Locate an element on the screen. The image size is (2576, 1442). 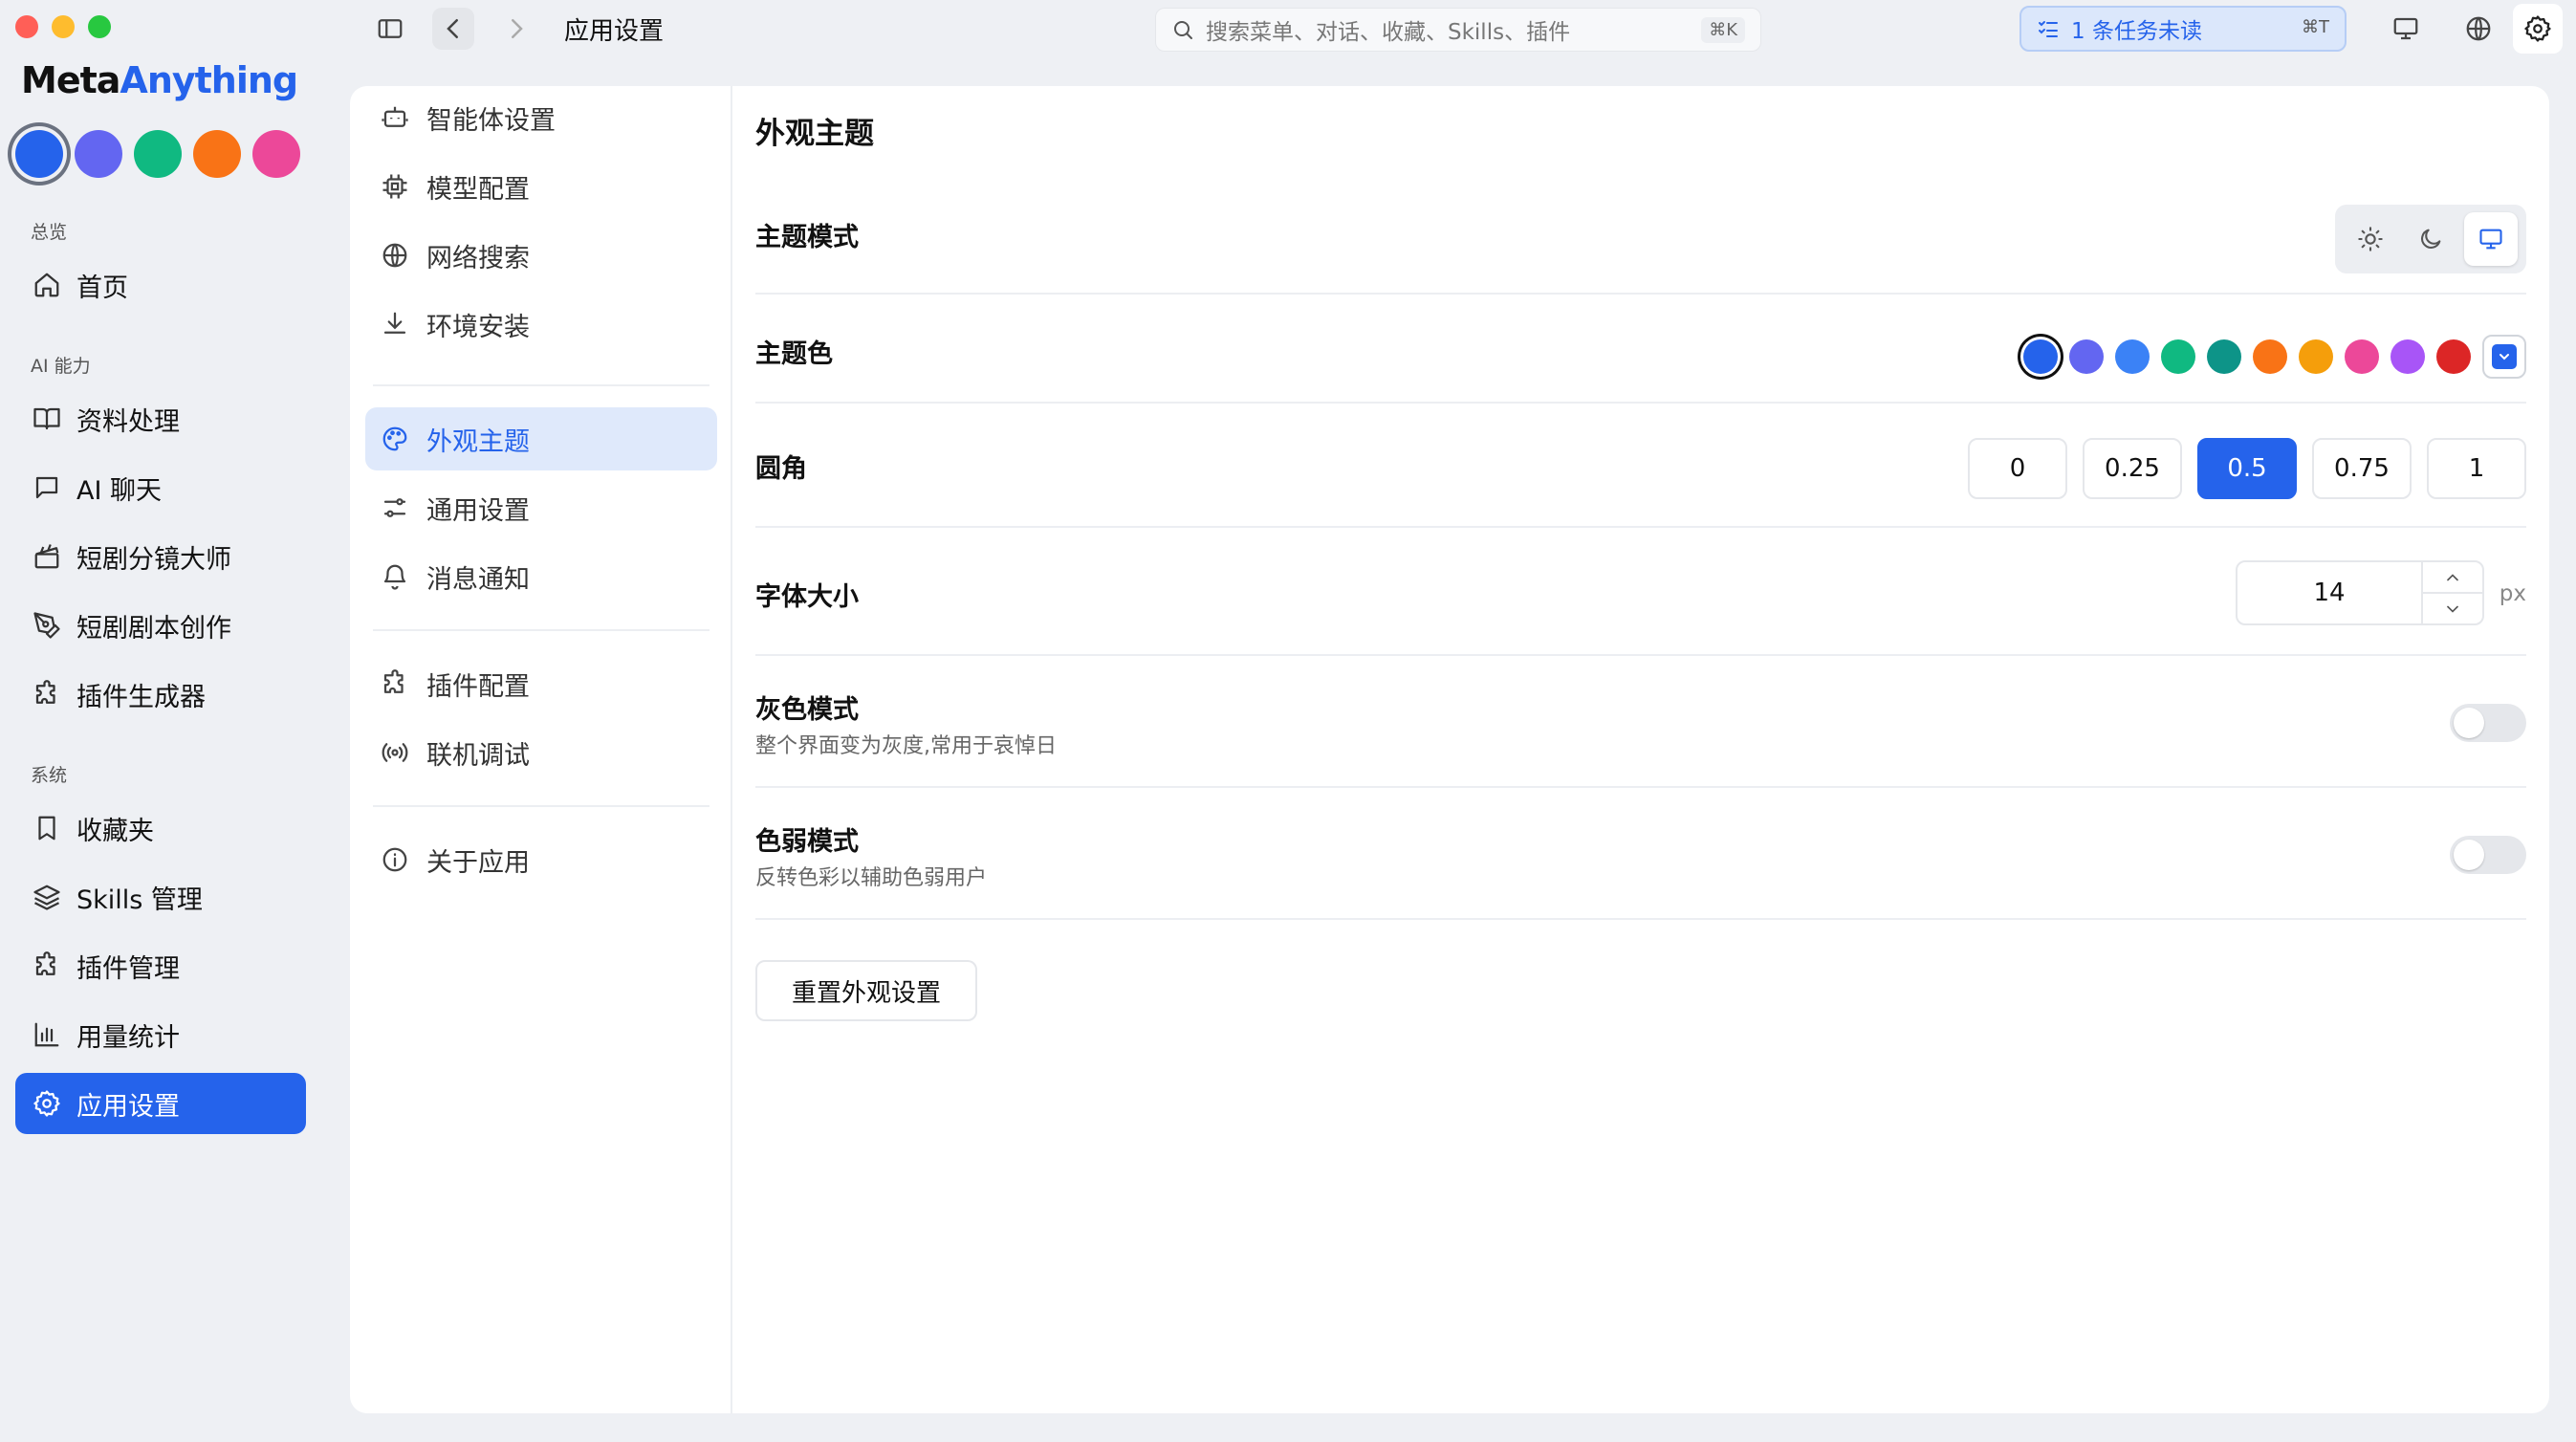
color-weak-toggle is located at coordinates (2488, 855).